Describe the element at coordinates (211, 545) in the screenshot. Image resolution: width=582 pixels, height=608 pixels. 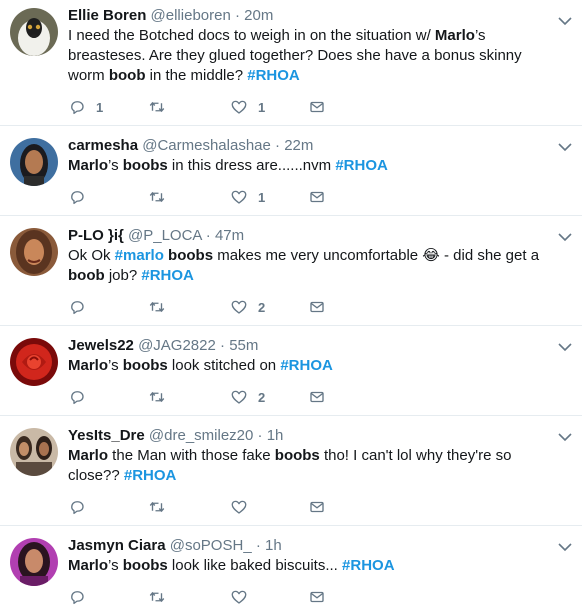
I see `author-handle: @soPOSH_` at that location.